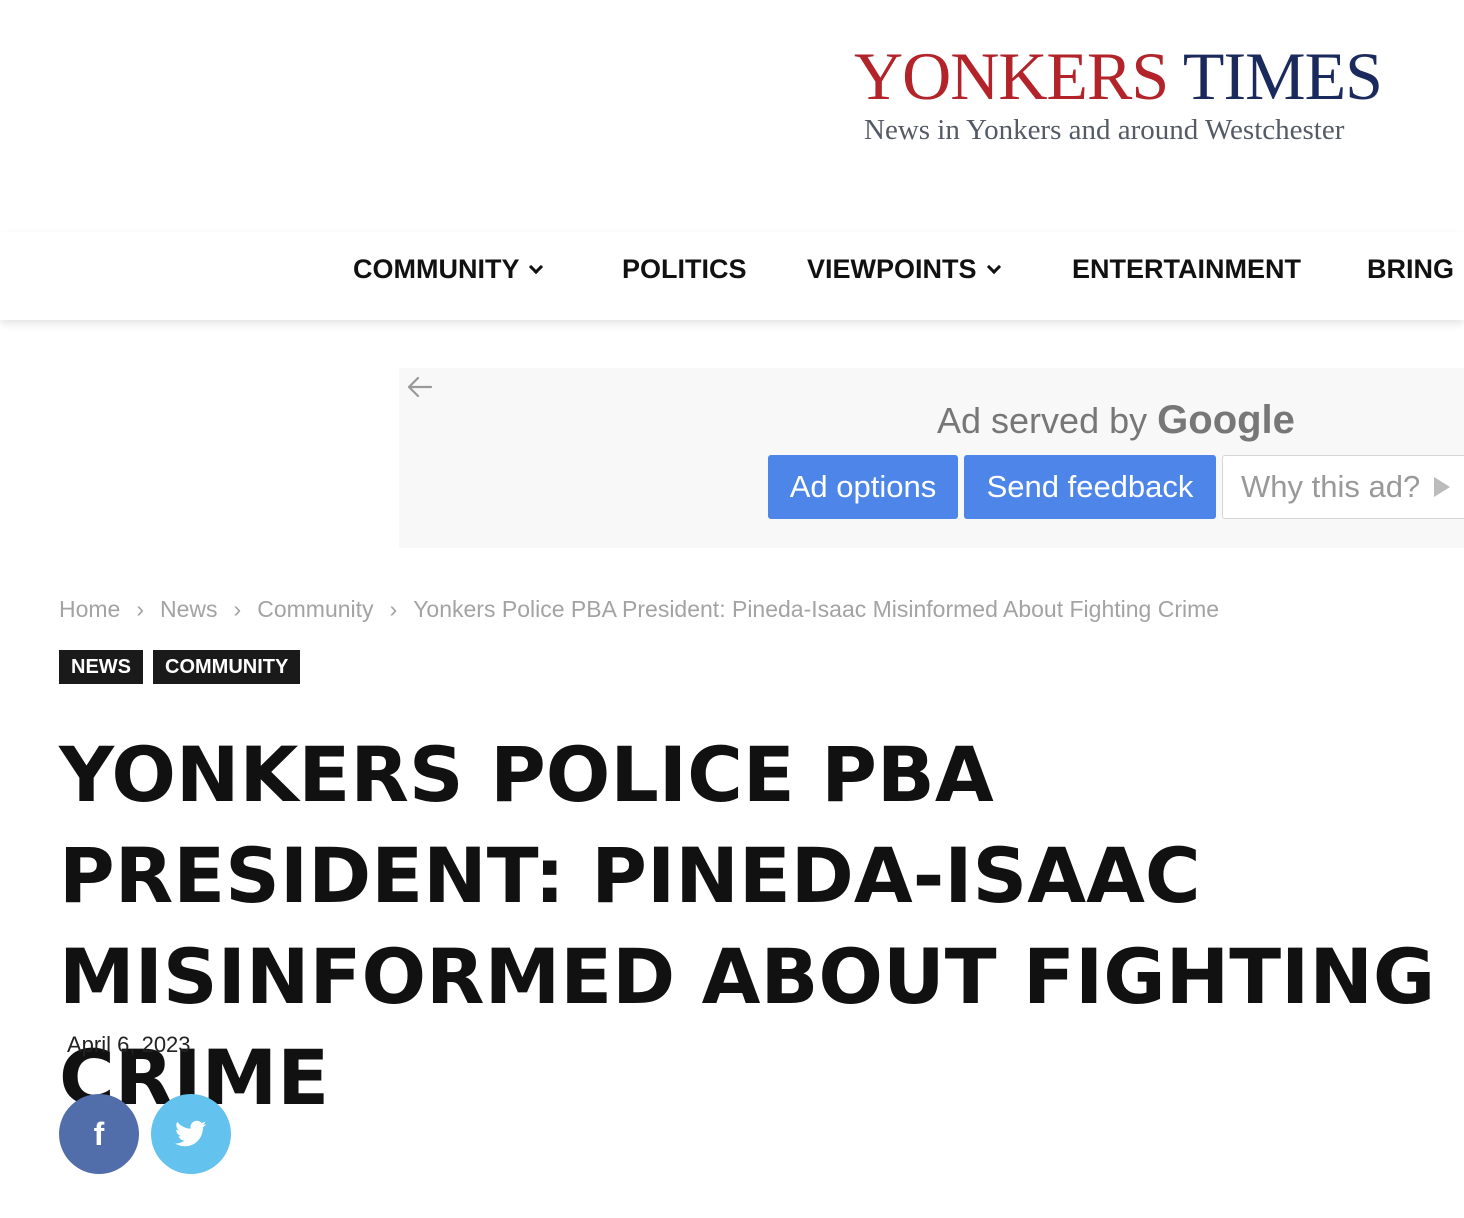 Image resolution: width=1464 pixels, height=1218 pixels. I want to click on why-this-ad-button: Why this ad?, so click(1343, 487).